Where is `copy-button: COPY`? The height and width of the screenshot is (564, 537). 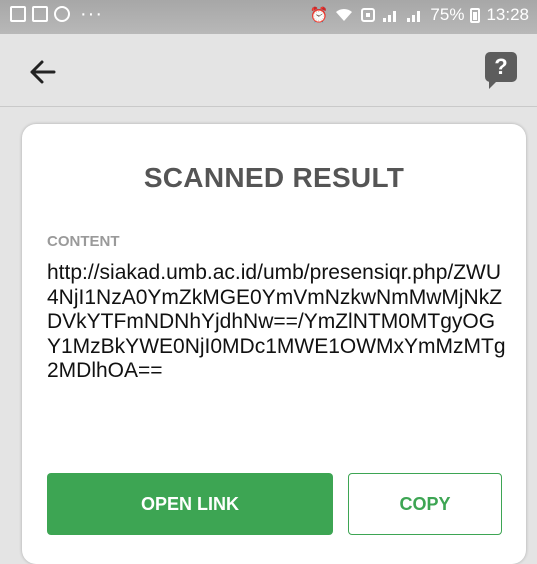
copy-button: COPY is located at coordinates (425, 504).